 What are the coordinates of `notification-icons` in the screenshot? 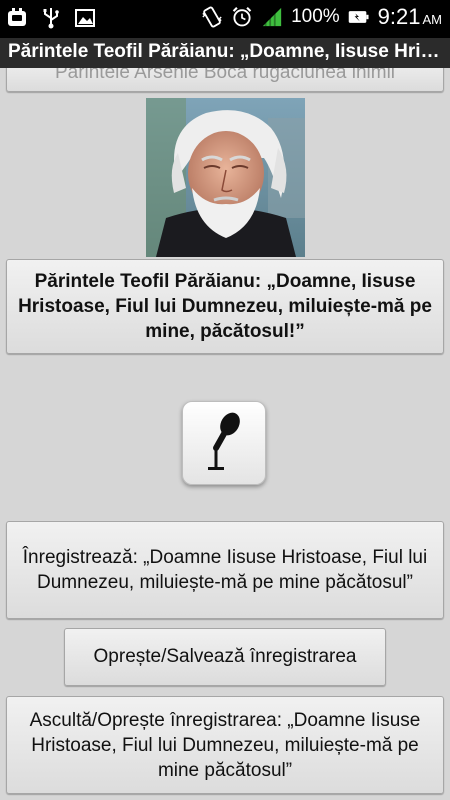 It's located at (51, 18).